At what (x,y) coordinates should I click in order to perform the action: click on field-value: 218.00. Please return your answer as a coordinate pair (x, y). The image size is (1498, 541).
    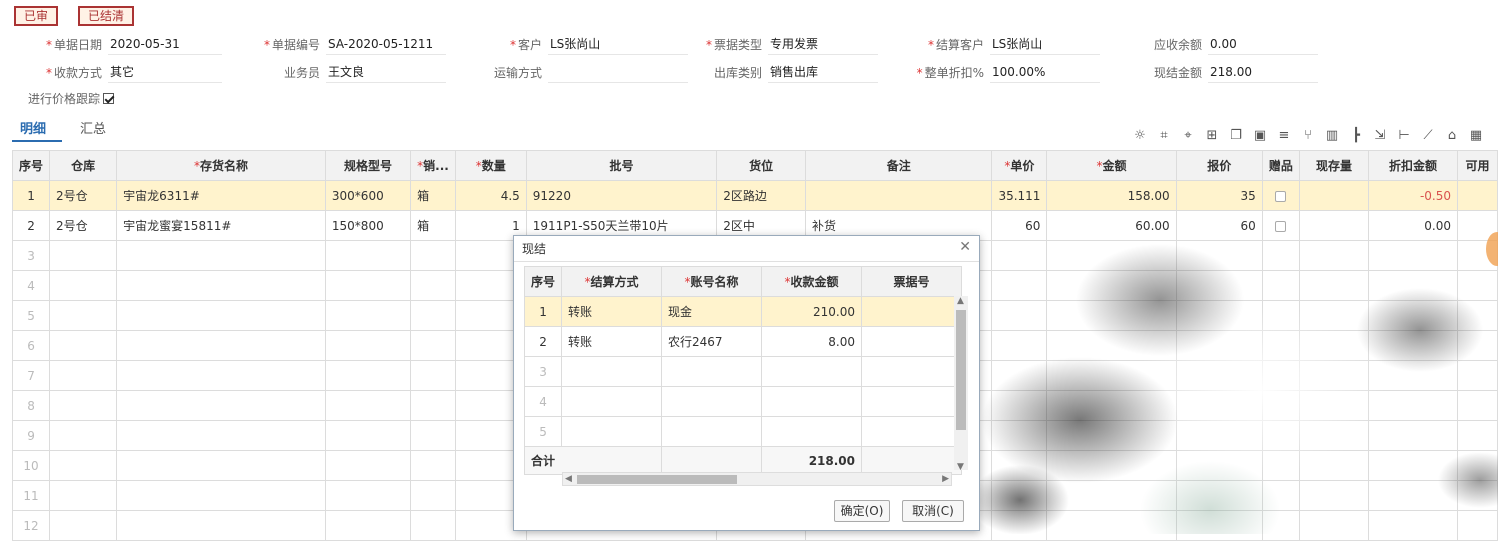
    Looking at the image, I should click on (1263, 72).